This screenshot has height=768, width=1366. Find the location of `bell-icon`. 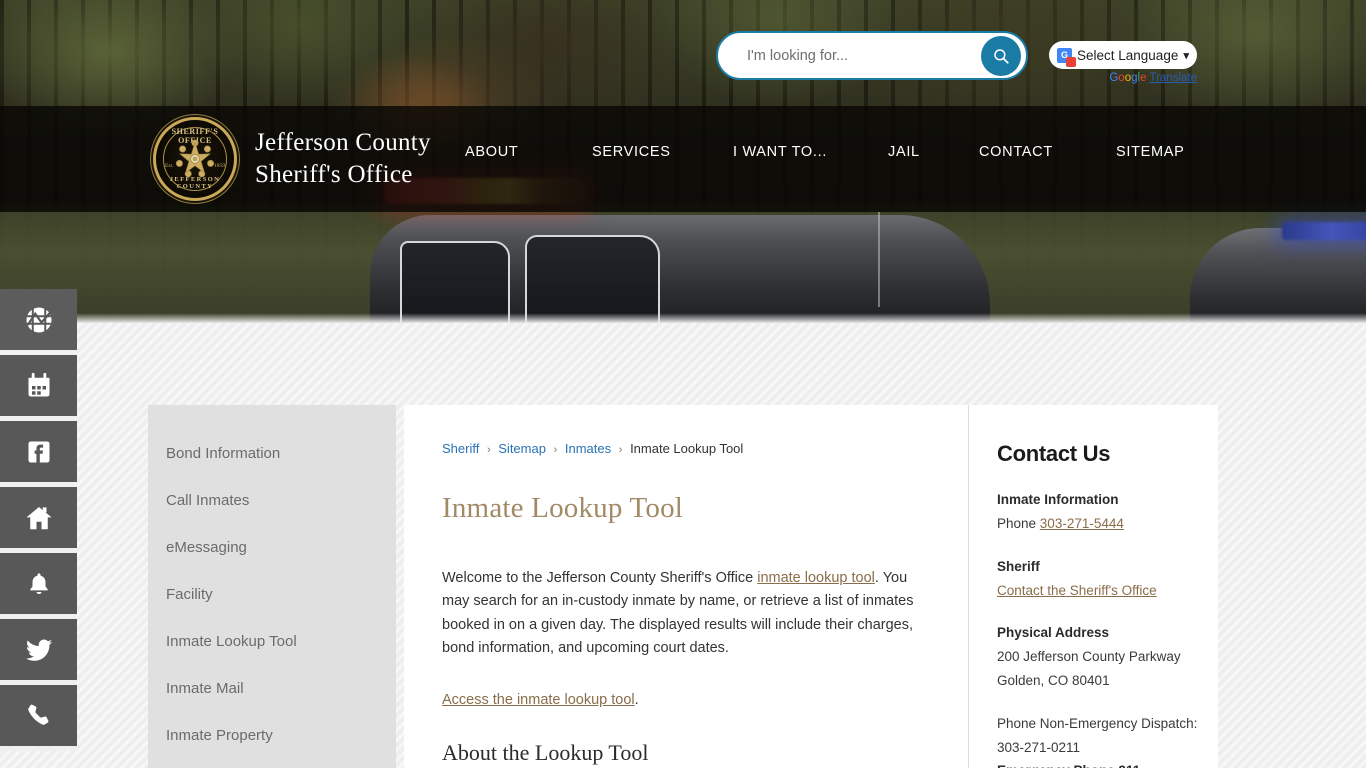

bell-icon is located at coordinates (38, 583).